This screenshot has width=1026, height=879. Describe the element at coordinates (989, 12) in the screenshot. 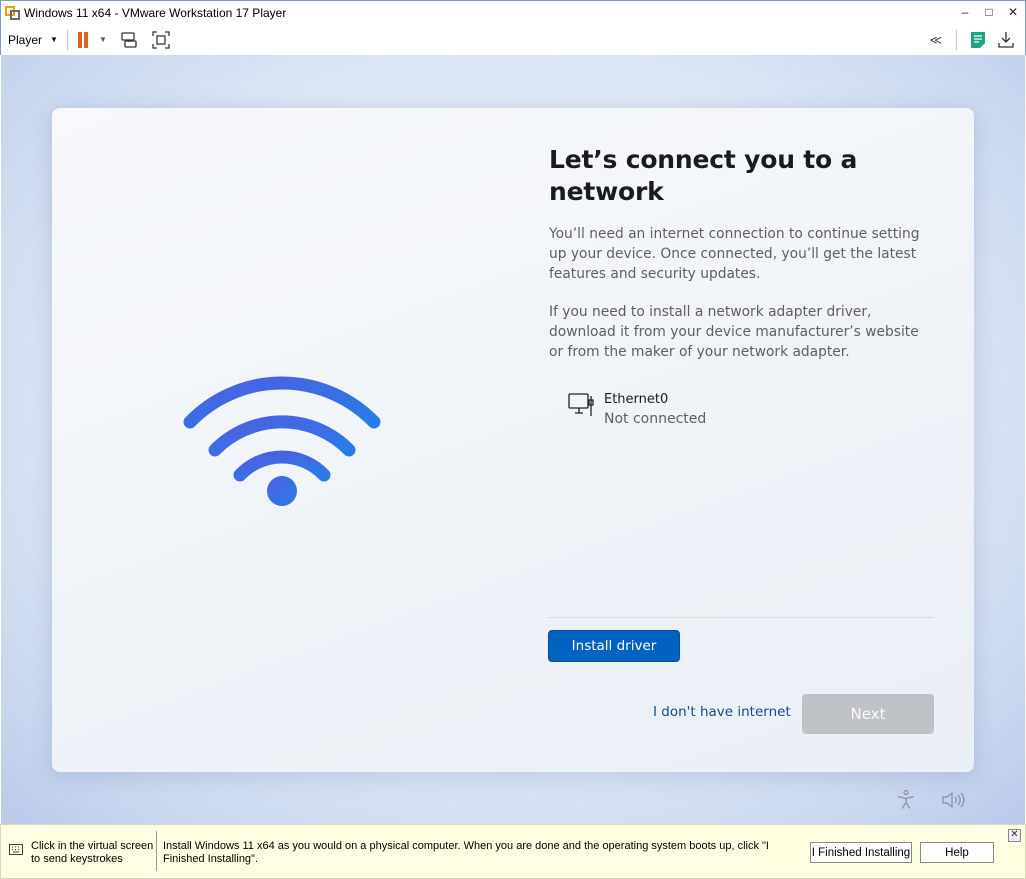

I see `maximize-button: □` at that location.